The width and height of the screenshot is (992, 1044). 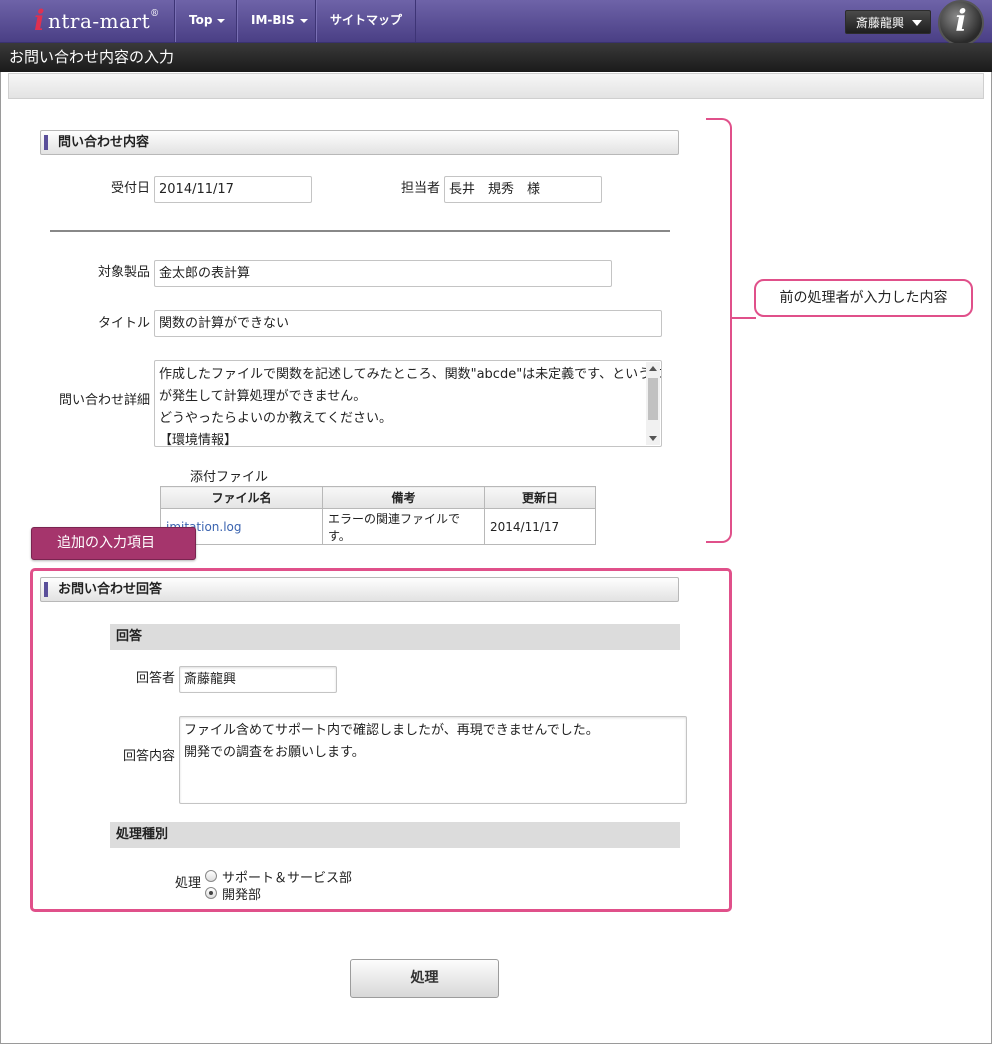 I want to click on section-divider, so click(x=360, y=231).